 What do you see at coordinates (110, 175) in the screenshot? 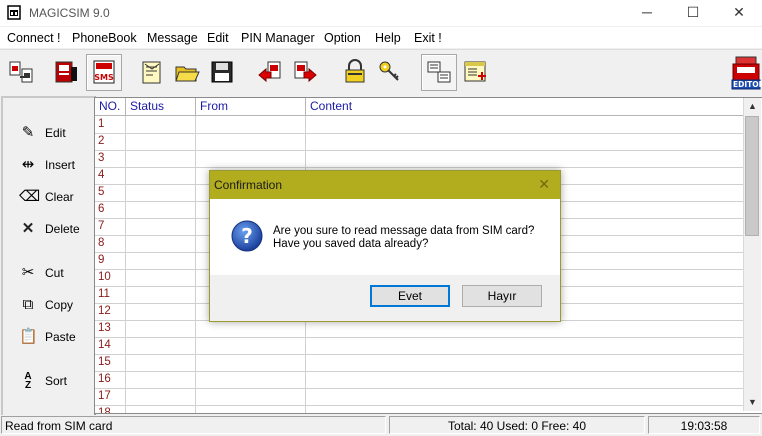
I see `row-number: 4` at bounding box center [110, 175].